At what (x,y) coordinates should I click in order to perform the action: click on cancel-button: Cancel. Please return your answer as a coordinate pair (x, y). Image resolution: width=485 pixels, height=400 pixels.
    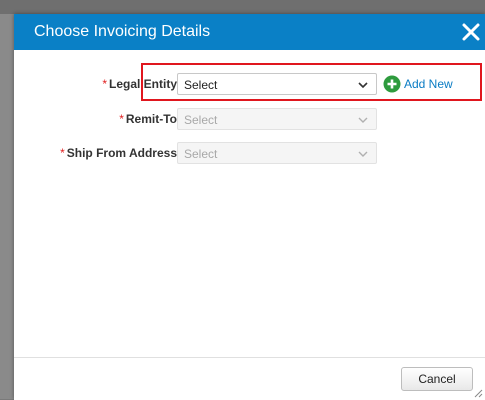
    Looking at the image, I should click on (437, 379).